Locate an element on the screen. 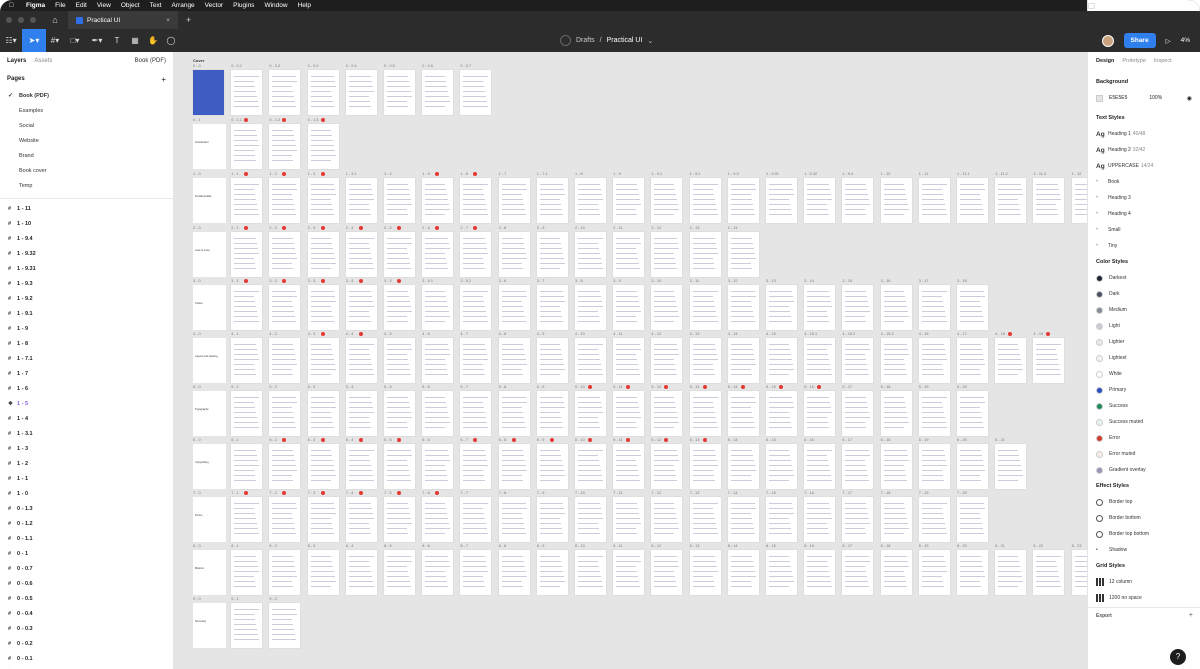 The height and width of the screenshot is (669, 1200). frame-label: 3 - 13 is located at coordinates (771, 281).